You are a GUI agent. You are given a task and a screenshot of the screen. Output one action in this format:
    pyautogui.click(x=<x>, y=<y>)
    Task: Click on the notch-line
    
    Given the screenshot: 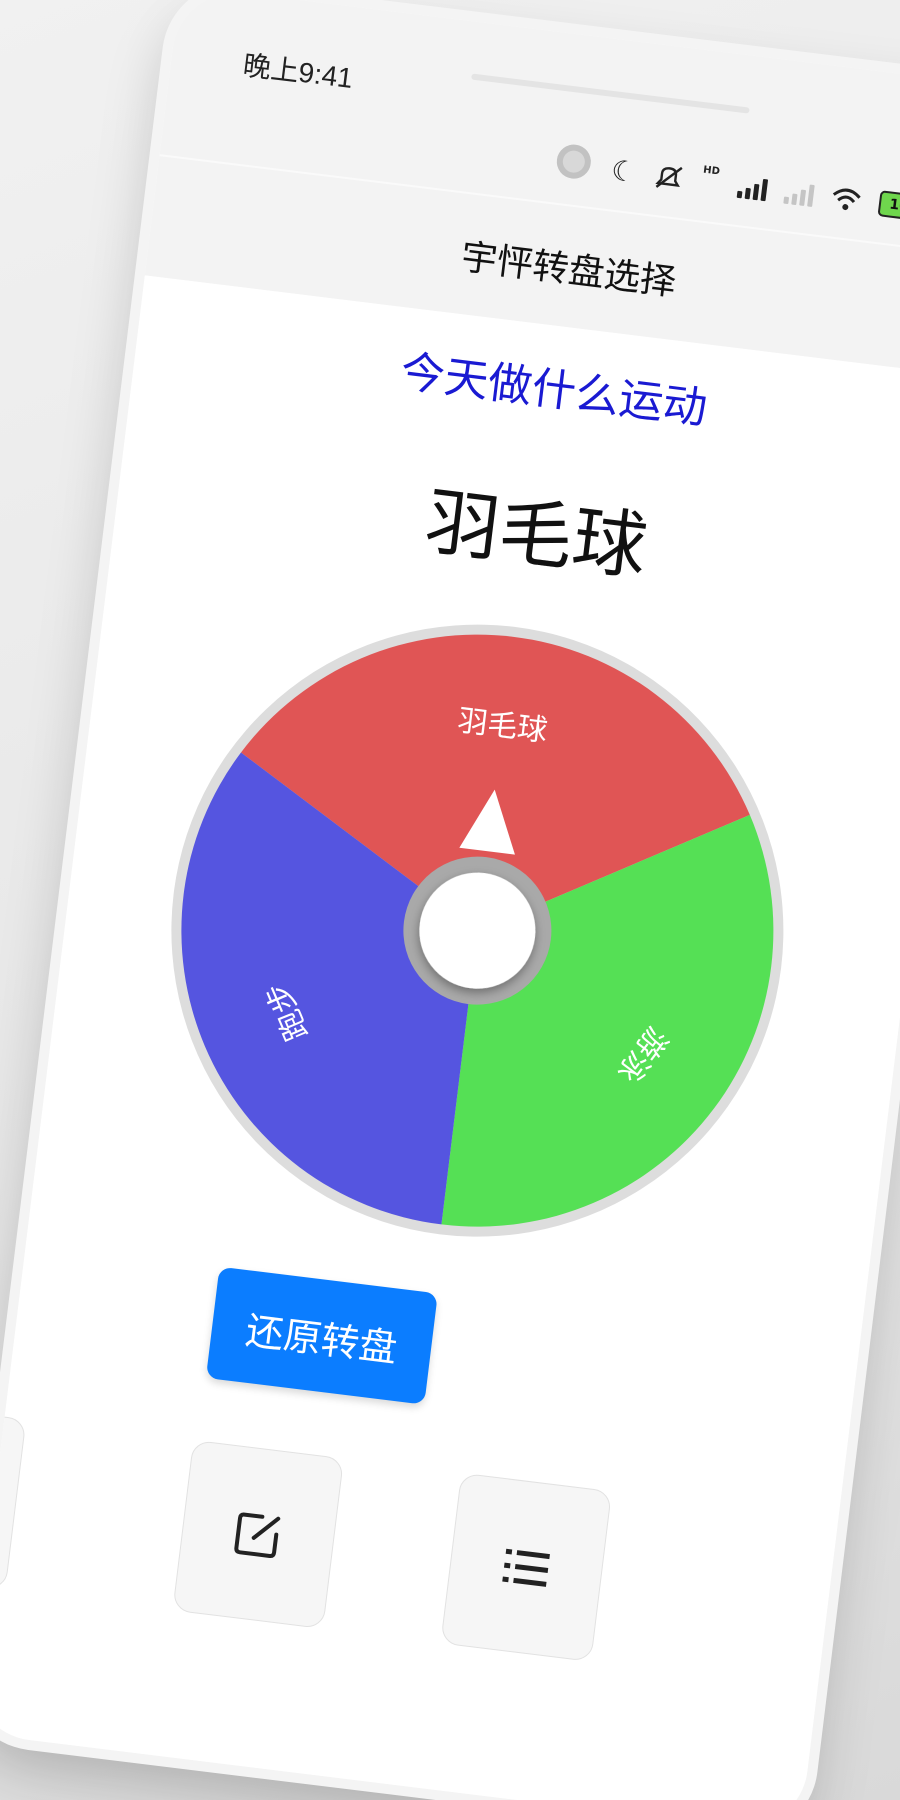 What is the action you would take?
    pyautogui.click(x=610, y=93)
    